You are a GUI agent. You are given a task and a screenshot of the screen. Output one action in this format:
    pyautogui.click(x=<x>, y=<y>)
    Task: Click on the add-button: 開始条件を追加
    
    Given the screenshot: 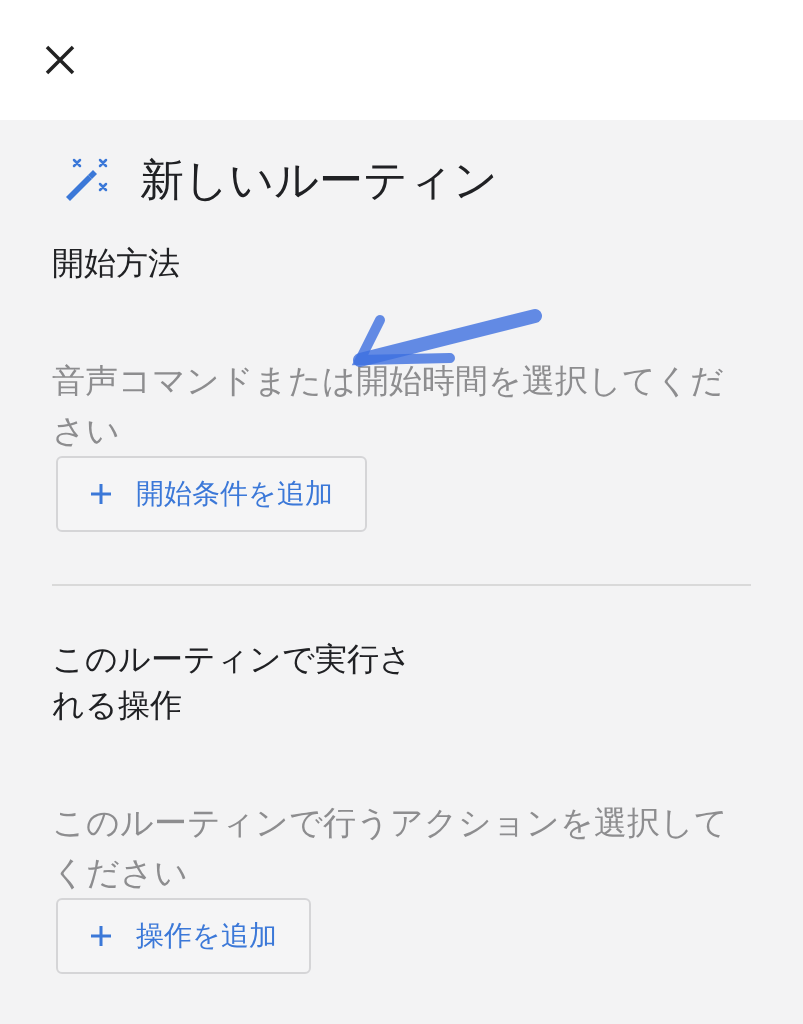 What is the action you would take?
    pyautogui.click(x=211, y=494)
    